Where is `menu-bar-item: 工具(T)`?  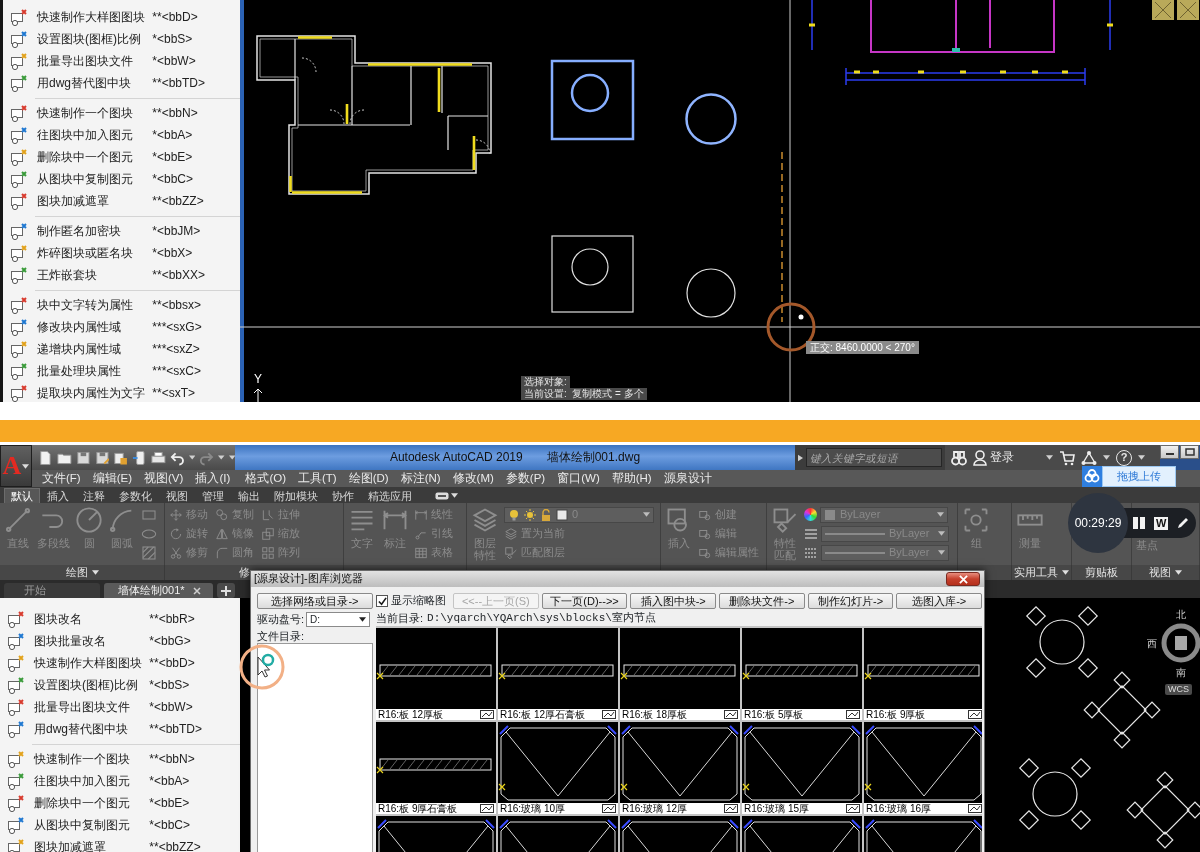
menu-bar-item: 工具(T) is located at coordinates (317, 478).